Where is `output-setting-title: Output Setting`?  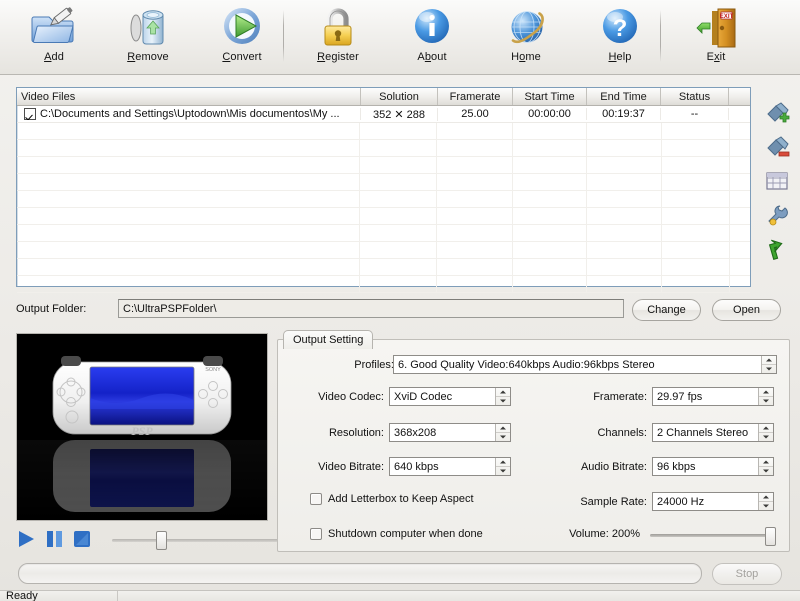 output-setting-title: Output Setting is located at coordinates (328, 339).